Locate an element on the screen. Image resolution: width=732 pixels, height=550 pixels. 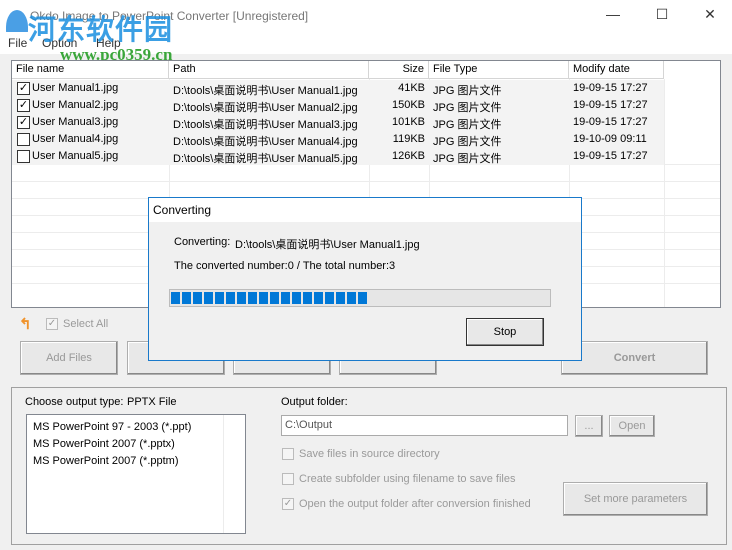
progress-bar is located at coordinates (360, 298).